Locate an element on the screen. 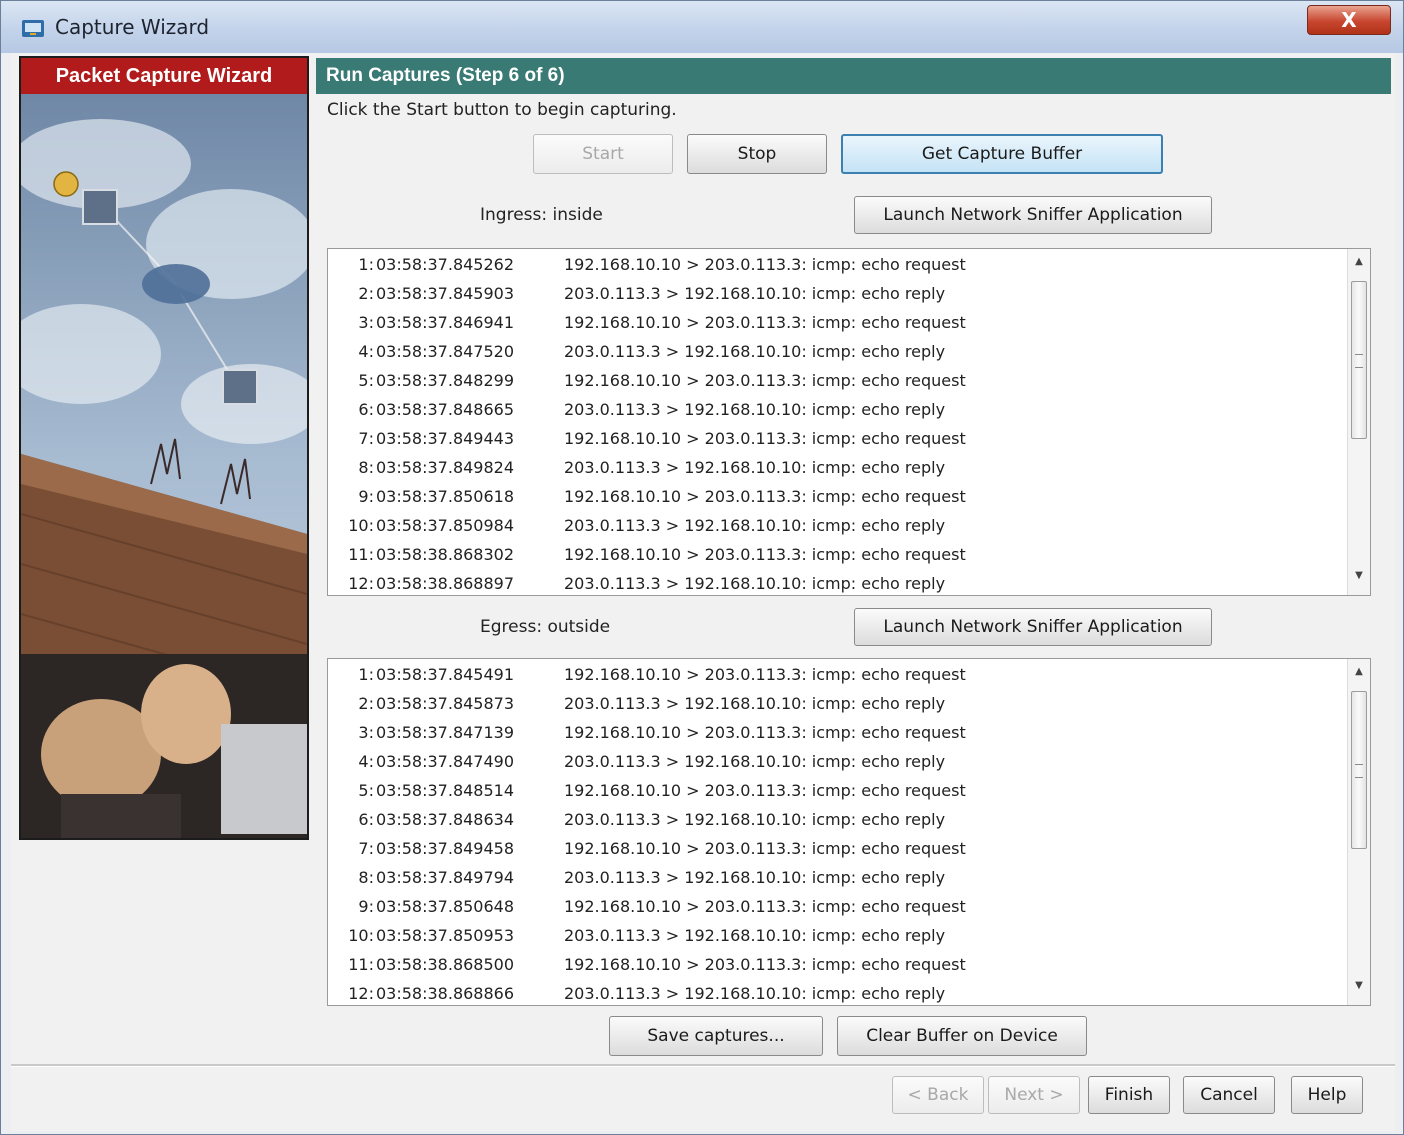  next-button: Next > is located at coordinates (1034, 1095).